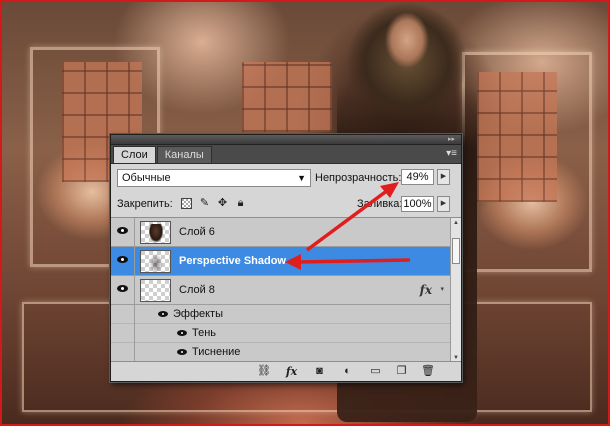  What do you see at coordinates (204, 333) in the screenshot?
I see `effect-label: Тень` at bounding box center [204, 333].